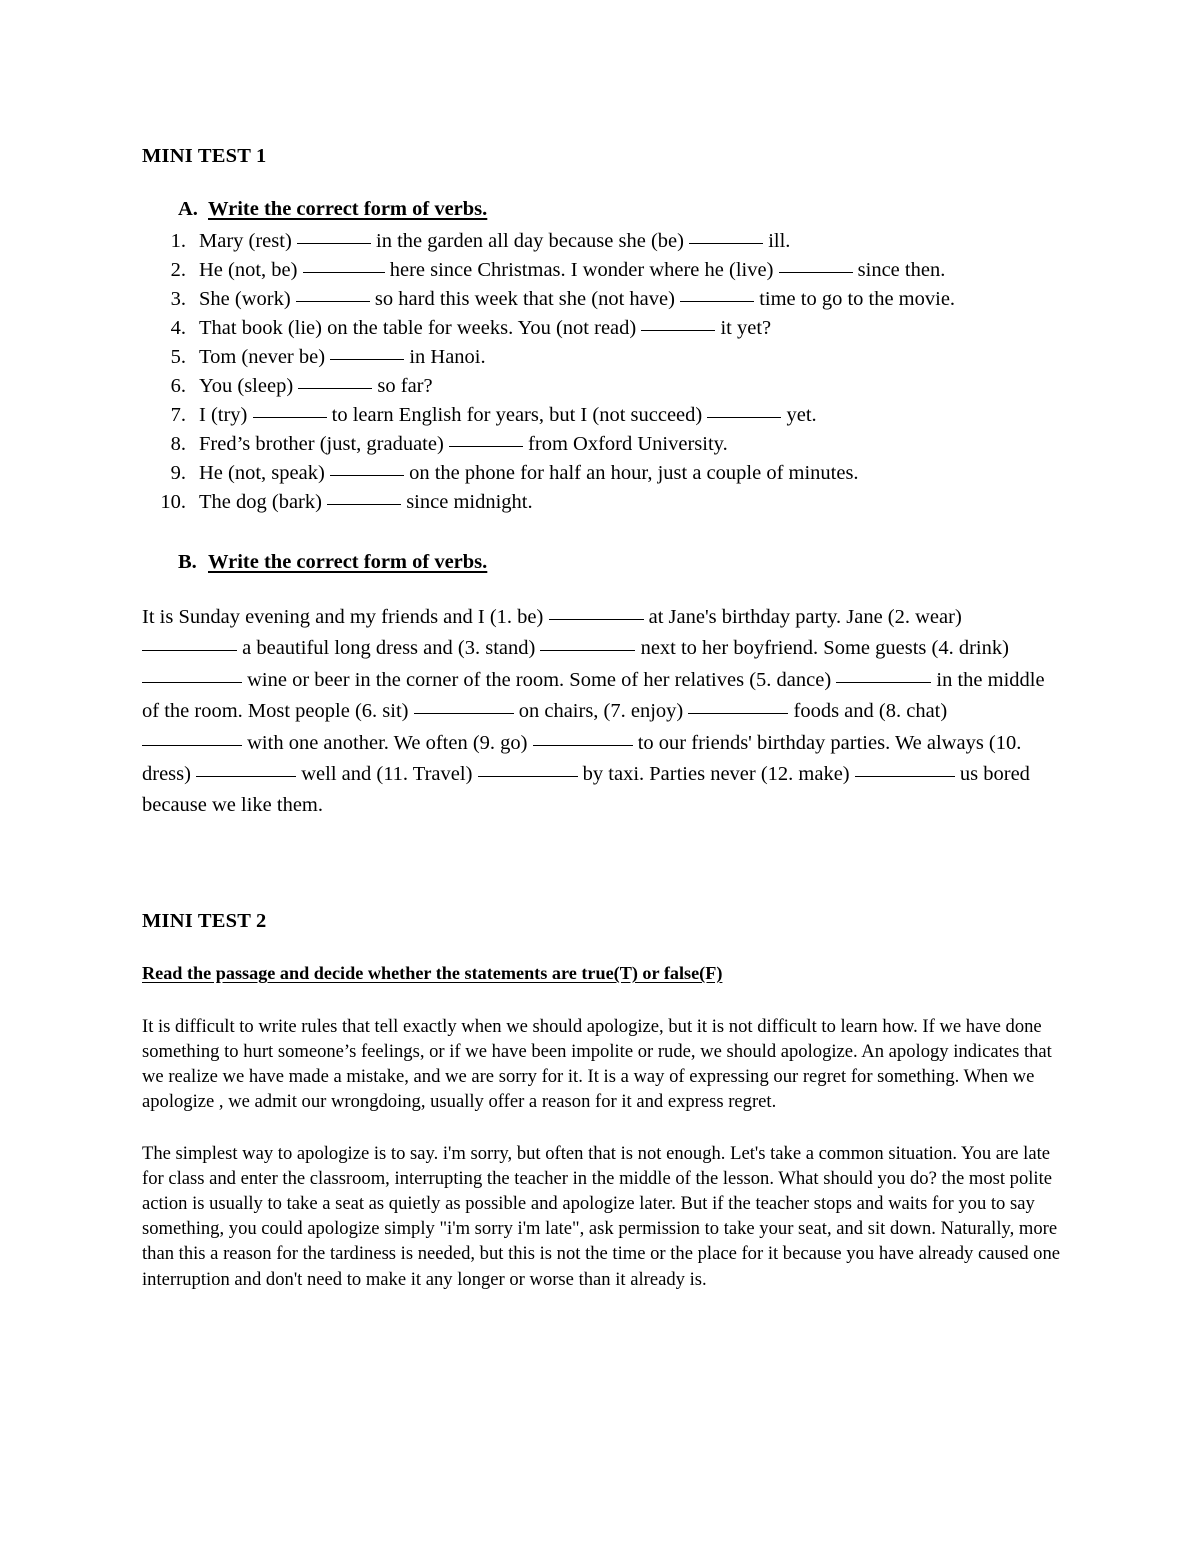  What do you see at coordinates (578, 386) in the screenshot?
I see `question-text: You (sleep) so far?` at bounding box center [578, 386].